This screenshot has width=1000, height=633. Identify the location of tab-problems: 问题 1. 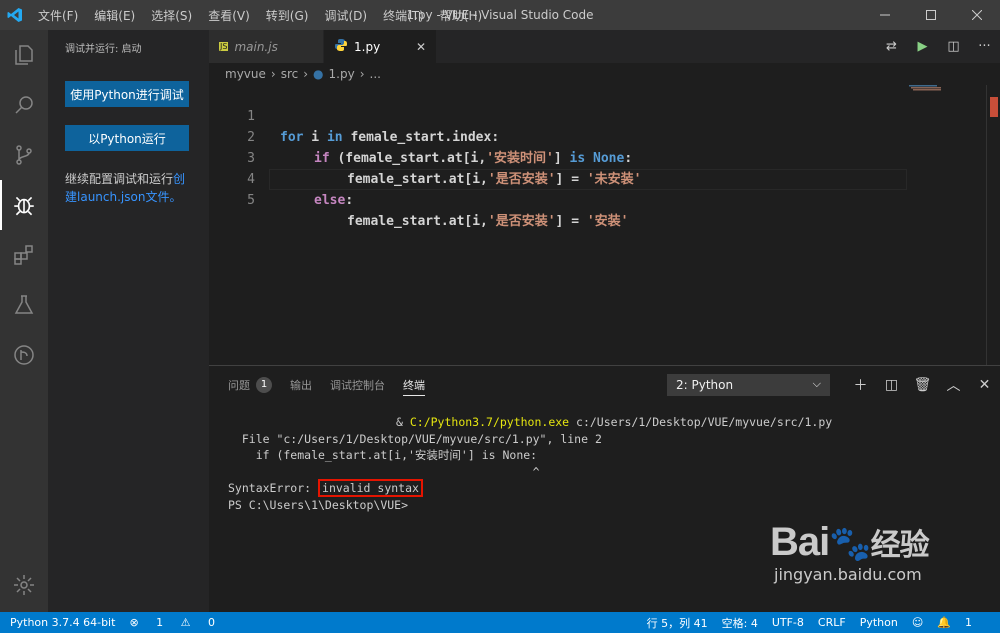
(250, 385).